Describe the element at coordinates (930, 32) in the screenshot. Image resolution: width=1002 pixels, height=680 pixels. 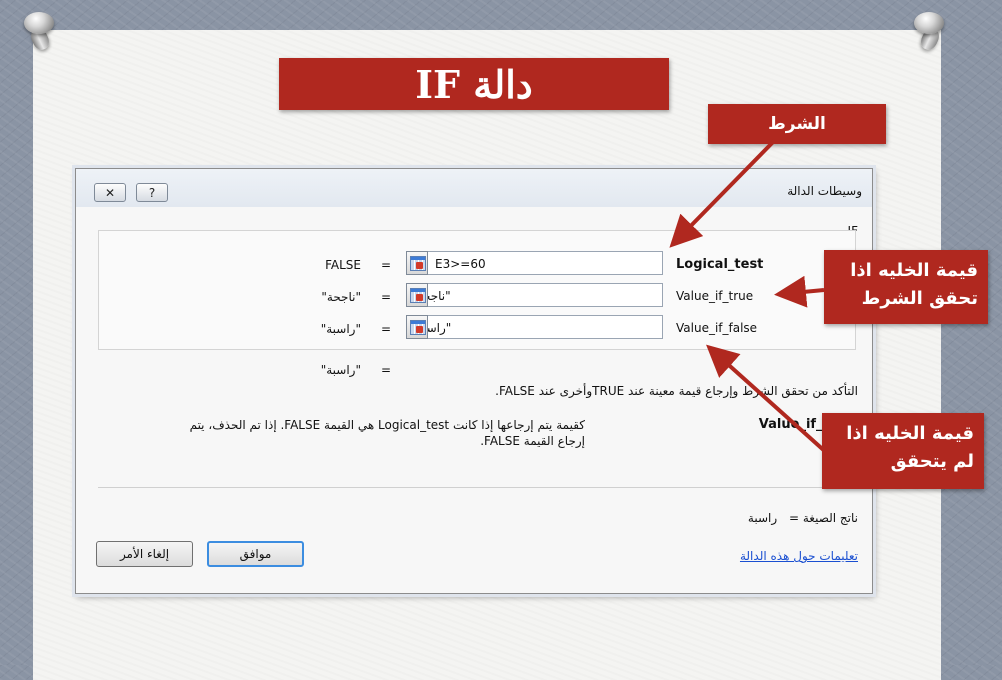
I see `pushpin-right-icon` at that location.